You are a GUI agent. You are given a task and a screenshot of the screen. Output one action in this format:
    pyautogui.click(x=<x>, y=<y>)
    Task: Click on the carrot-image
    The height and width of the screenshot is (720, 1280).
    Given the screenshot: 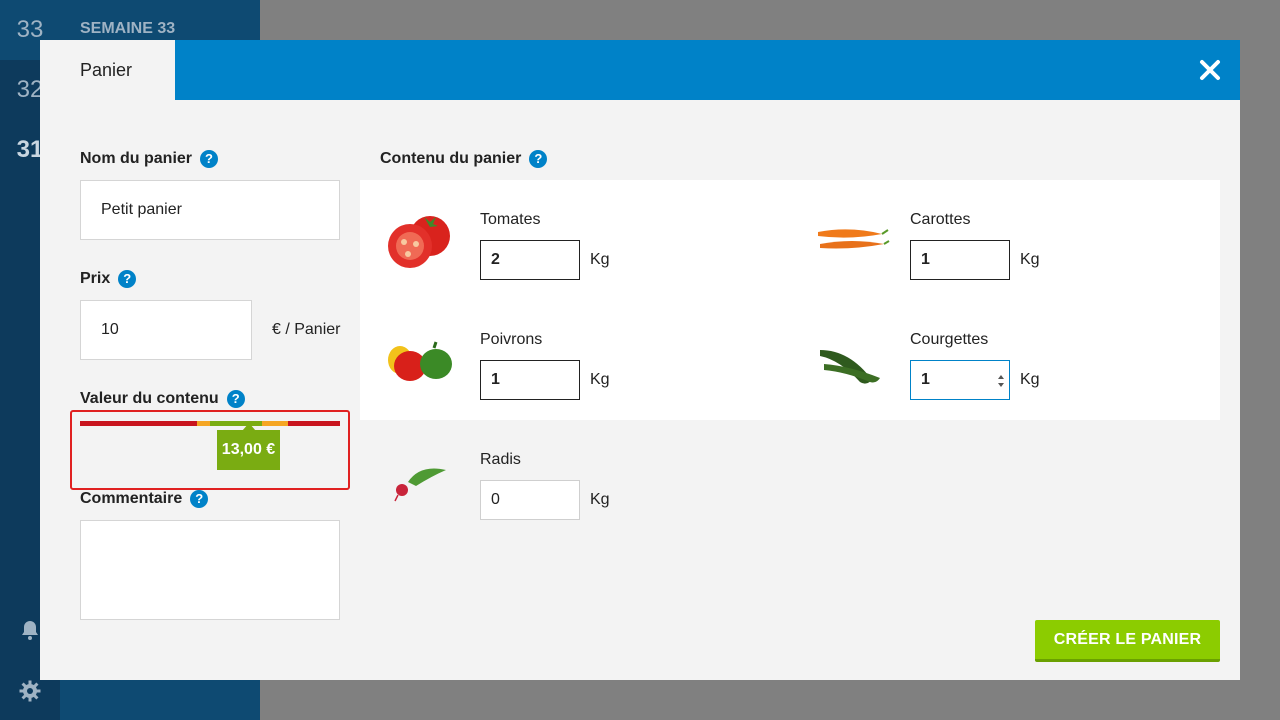 What is the action you would take?
    pyautogui.click(x=854, y=239)
    